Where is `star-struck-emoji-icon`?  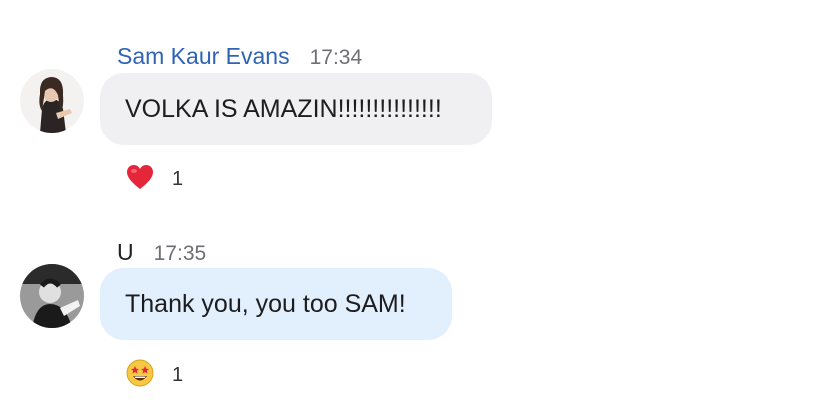
star-struck-emoji-icon is located at coordinates (140, 375).